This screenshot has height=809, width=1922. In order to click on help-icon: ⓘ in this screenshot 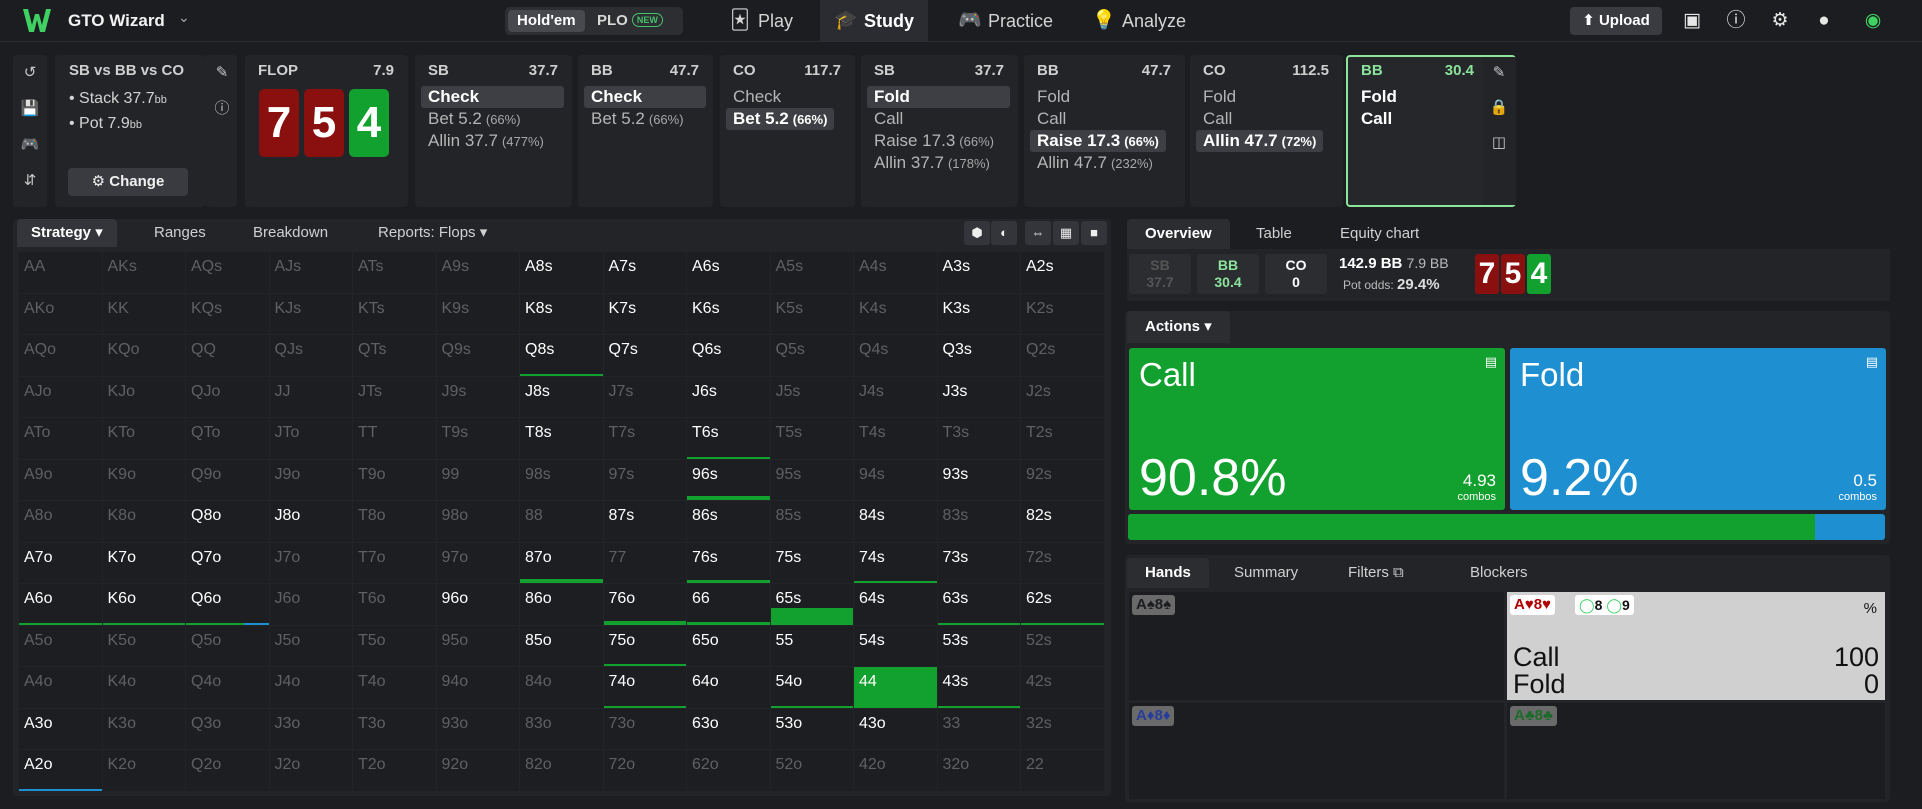, I will do `click(1736, 21)`.